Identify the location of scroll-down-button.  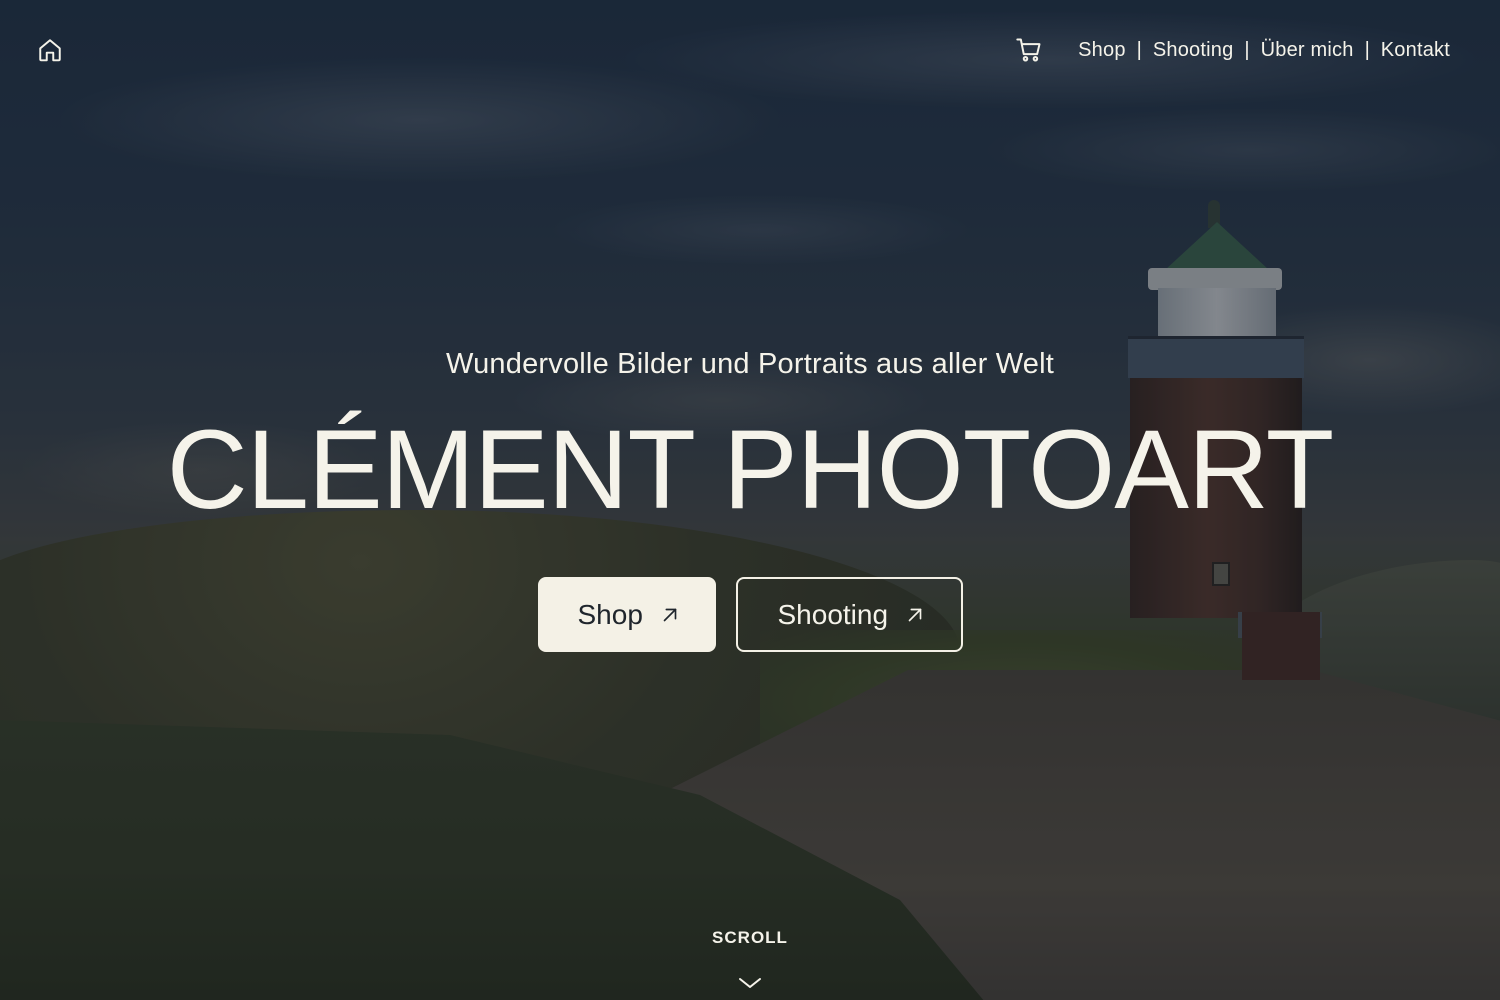
(750, 983).